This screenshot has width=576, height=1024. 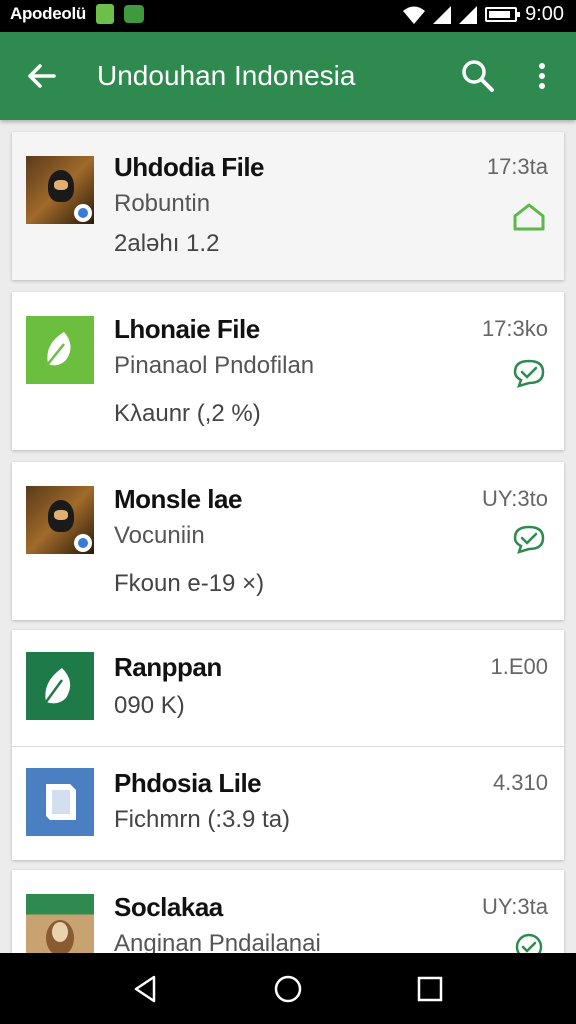 What do you see at coordinates (519, 666) in the screenshot?
I see `item-time: 1.E00` at bounding box center [519, 666].